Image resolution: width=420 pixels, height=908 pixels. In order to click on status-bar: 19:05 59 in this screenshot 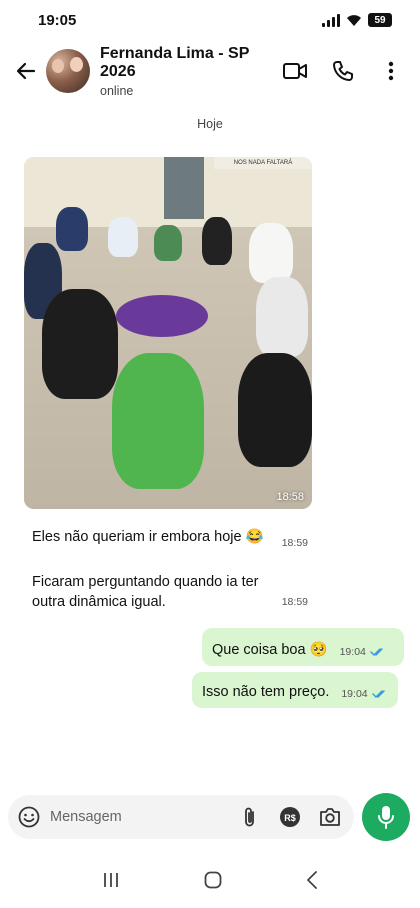, I will do `click(210, 20)`.